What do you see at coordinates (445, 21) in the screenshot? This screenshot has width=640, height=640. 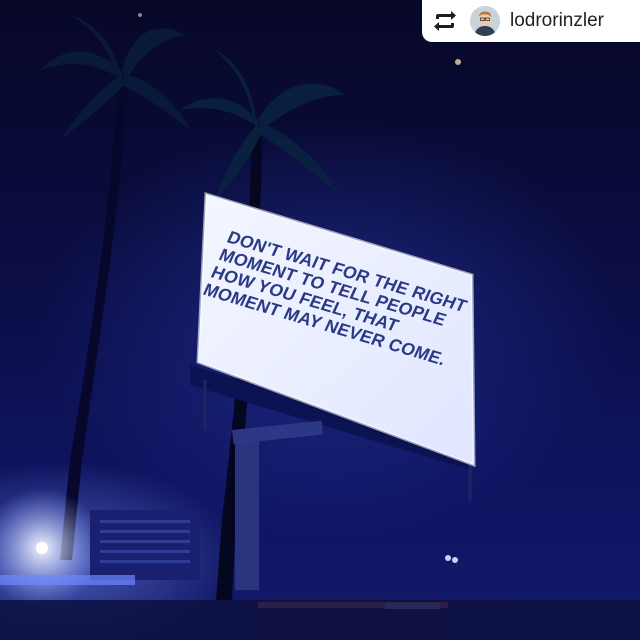 I see `repost-icon` at bounding box center [445, 21].